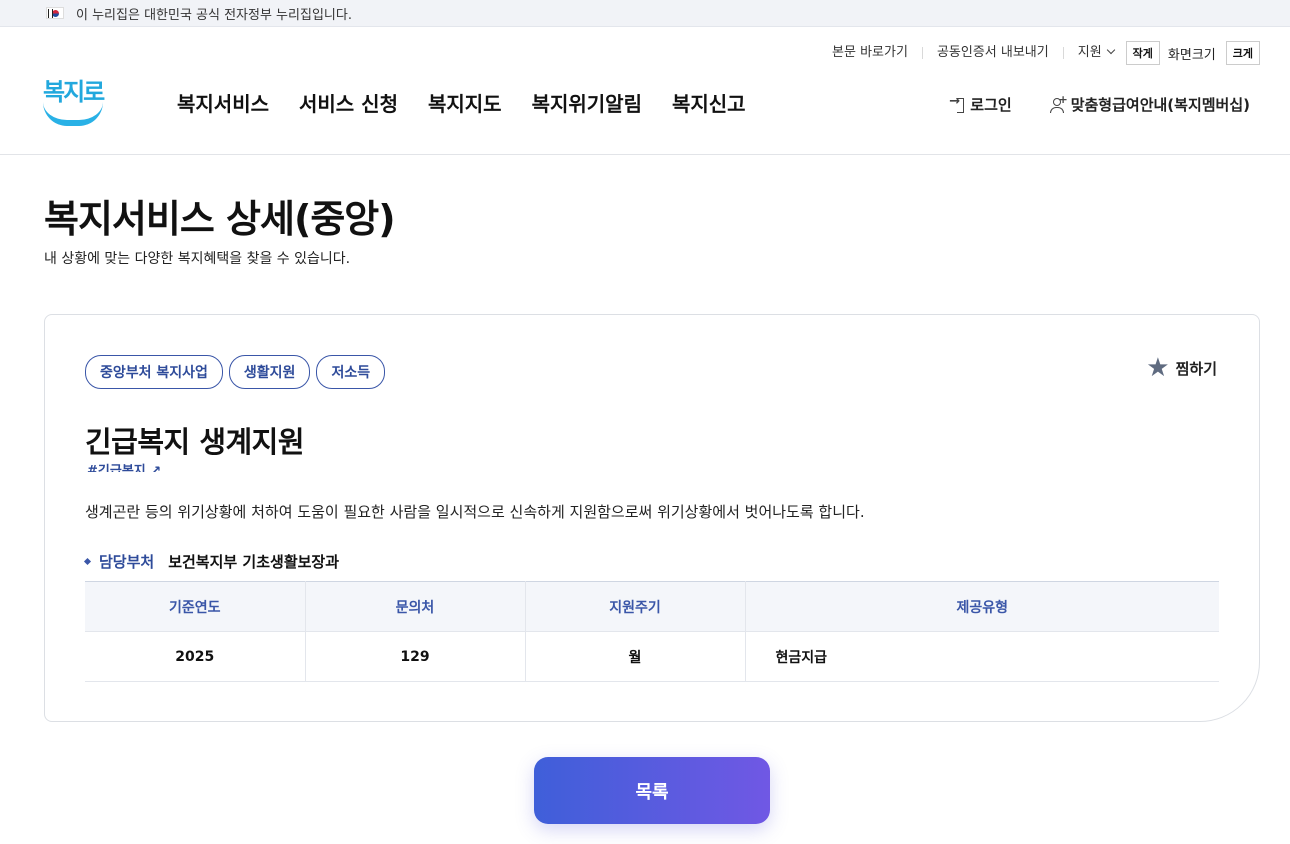 This screenshot has height=844, width=1290. What do you see at coordinates (982, 656) in the screenshot?
I see `cell-provision-type: 현금지급` at bounding box center [982, 656].